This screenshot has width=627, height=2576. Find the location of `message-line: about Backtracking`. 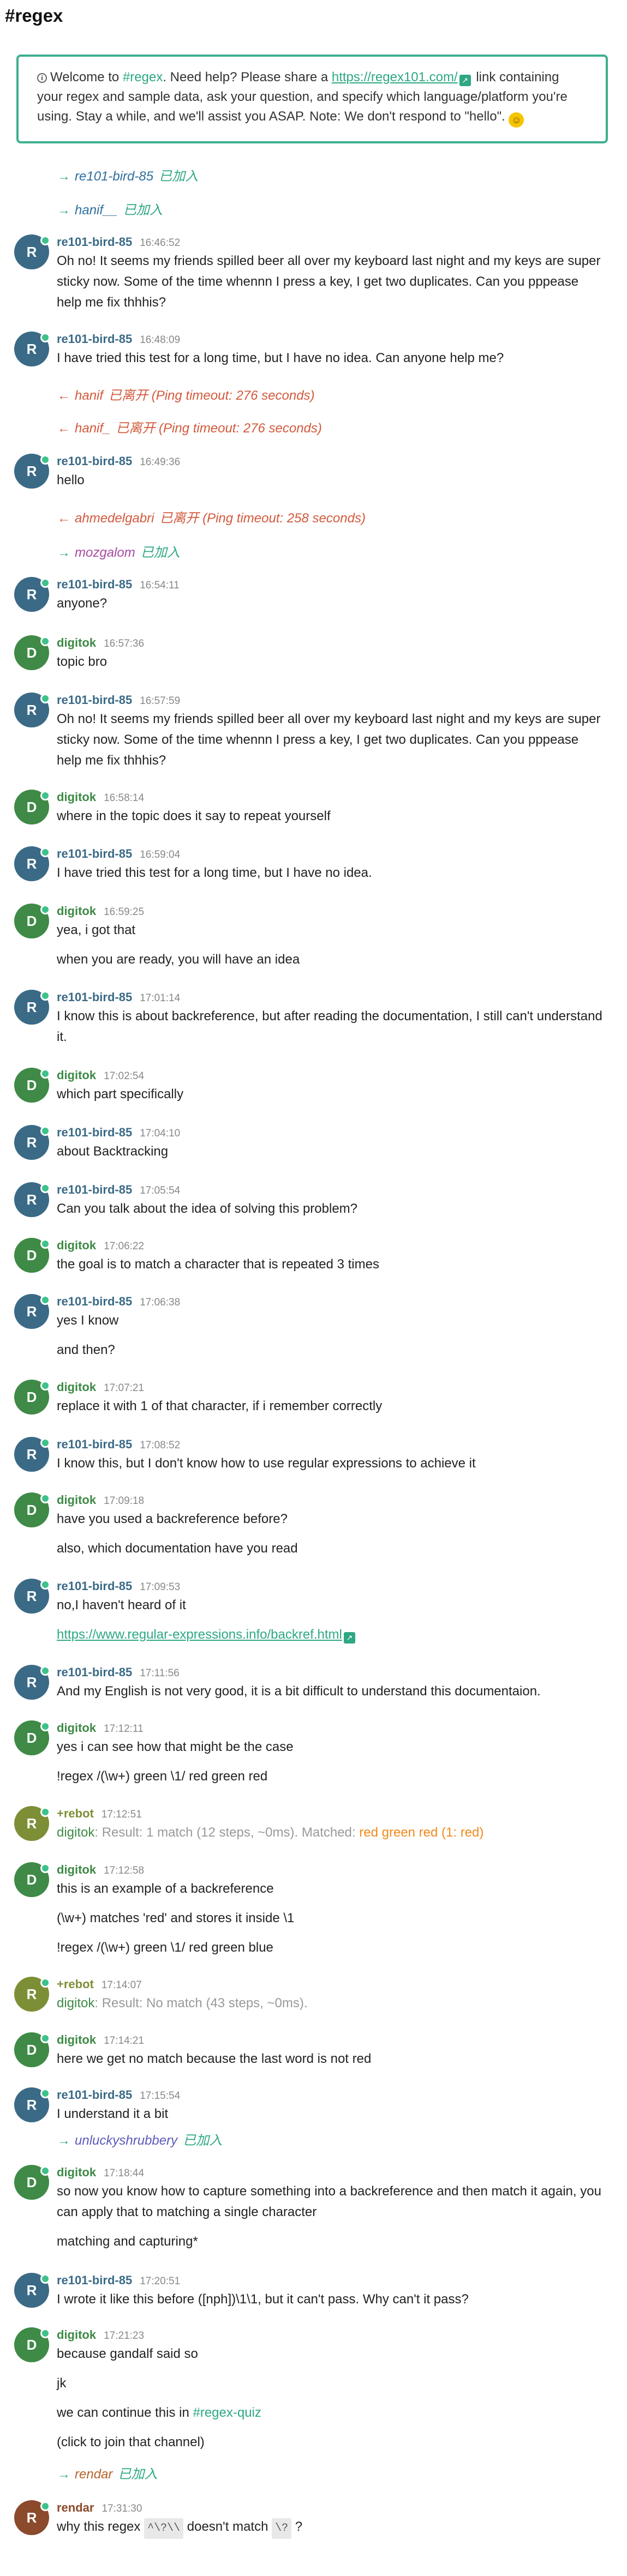

message-line: about Backtracking is located at coordinates (113, 1151).